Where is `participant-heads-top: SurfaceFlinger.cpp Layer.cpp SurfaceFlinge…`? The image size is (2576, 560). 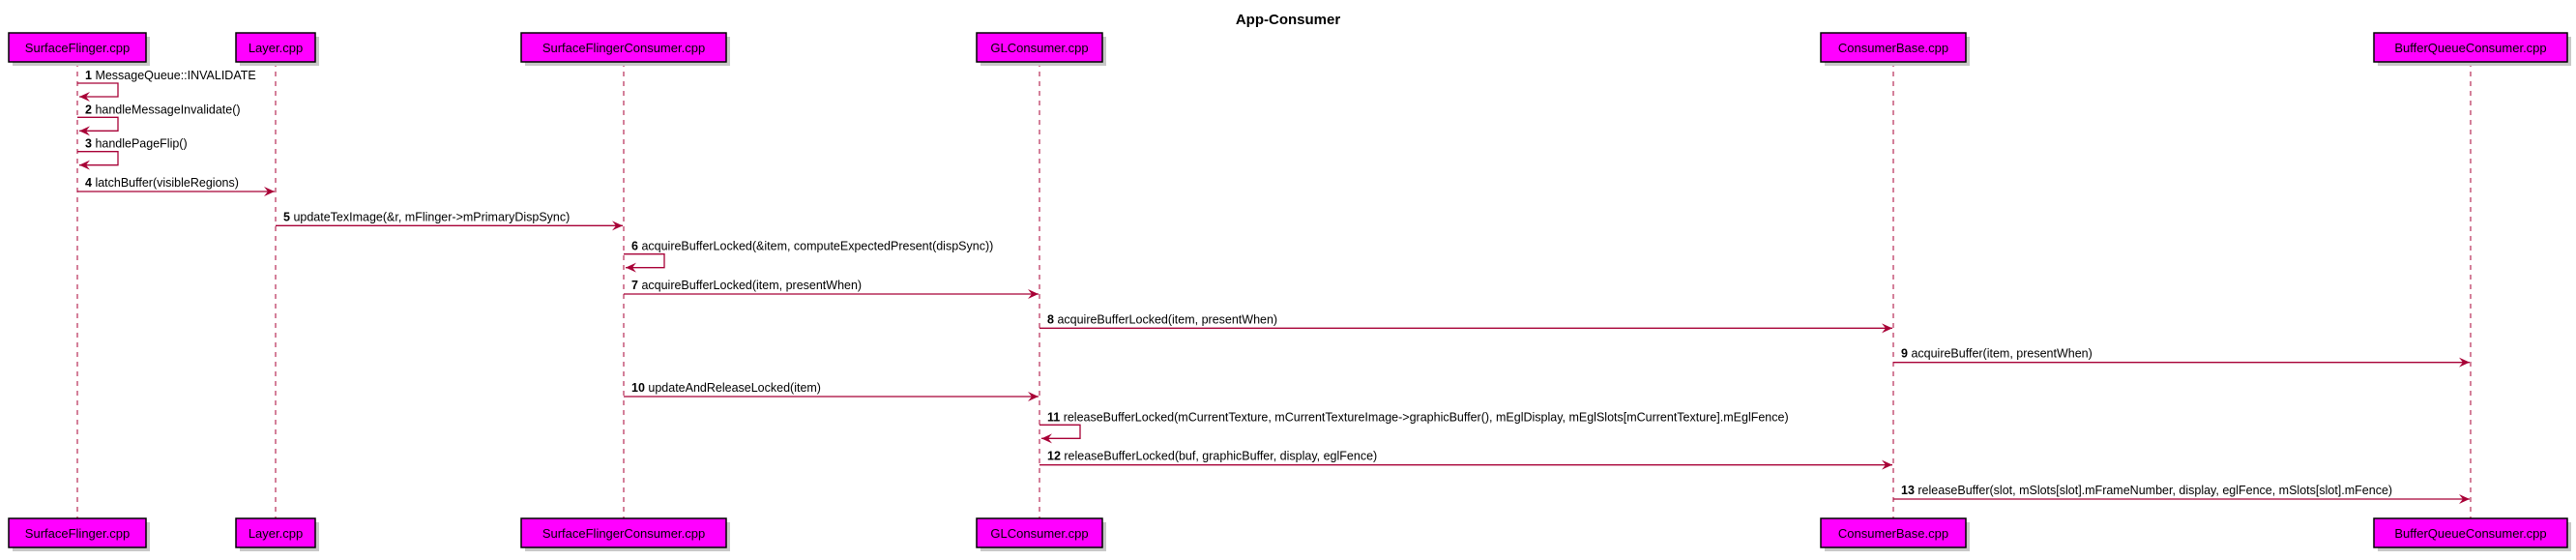
participant-heads-top: SurfaceFlinger.cpp Layer.cpp SurfaceFlinge… is located at coordinates (1289, 49).